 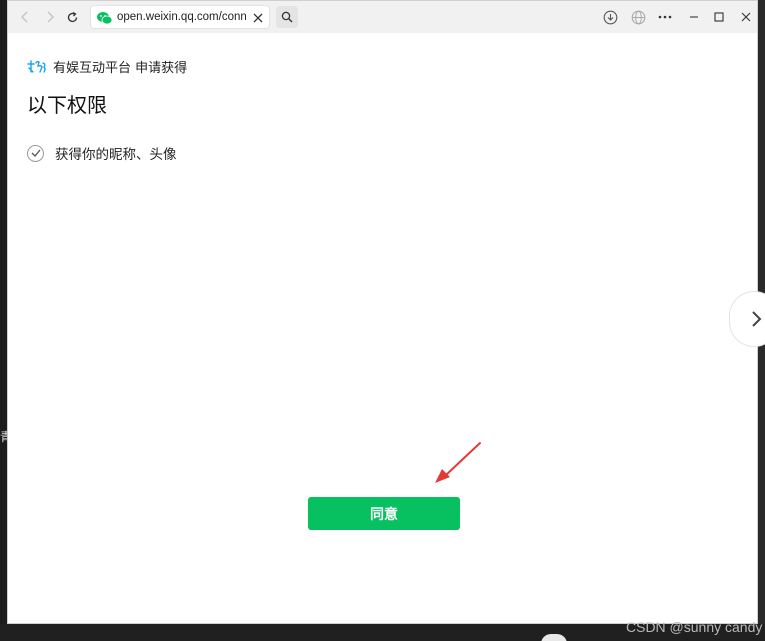 What do you see at coordinates (50, 17) in the screenshot?
I see `forward-icon` at bounding box center [50, 17].